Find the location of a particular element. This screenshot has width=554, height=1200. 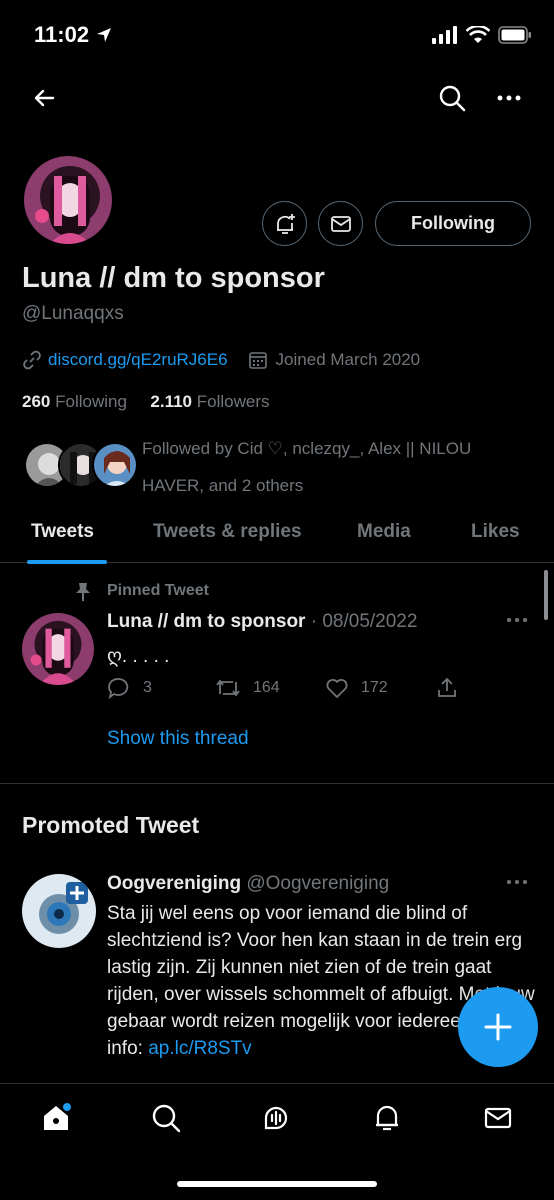

top-nav is located at coordinates (277, 98).